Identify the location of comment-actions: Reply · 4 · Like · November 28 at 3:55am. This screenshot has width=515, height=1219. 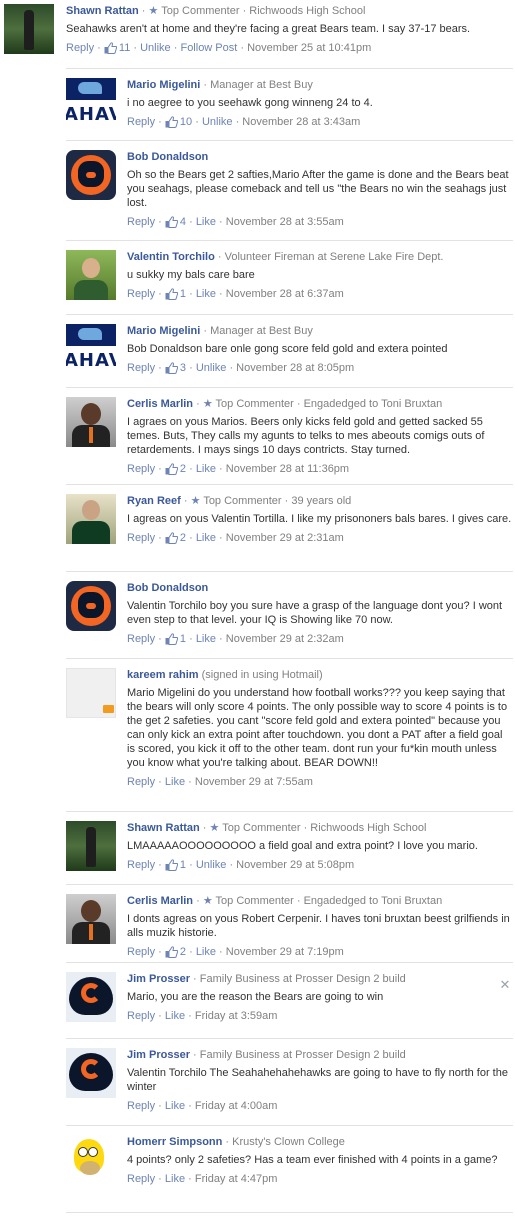
(320, 222).